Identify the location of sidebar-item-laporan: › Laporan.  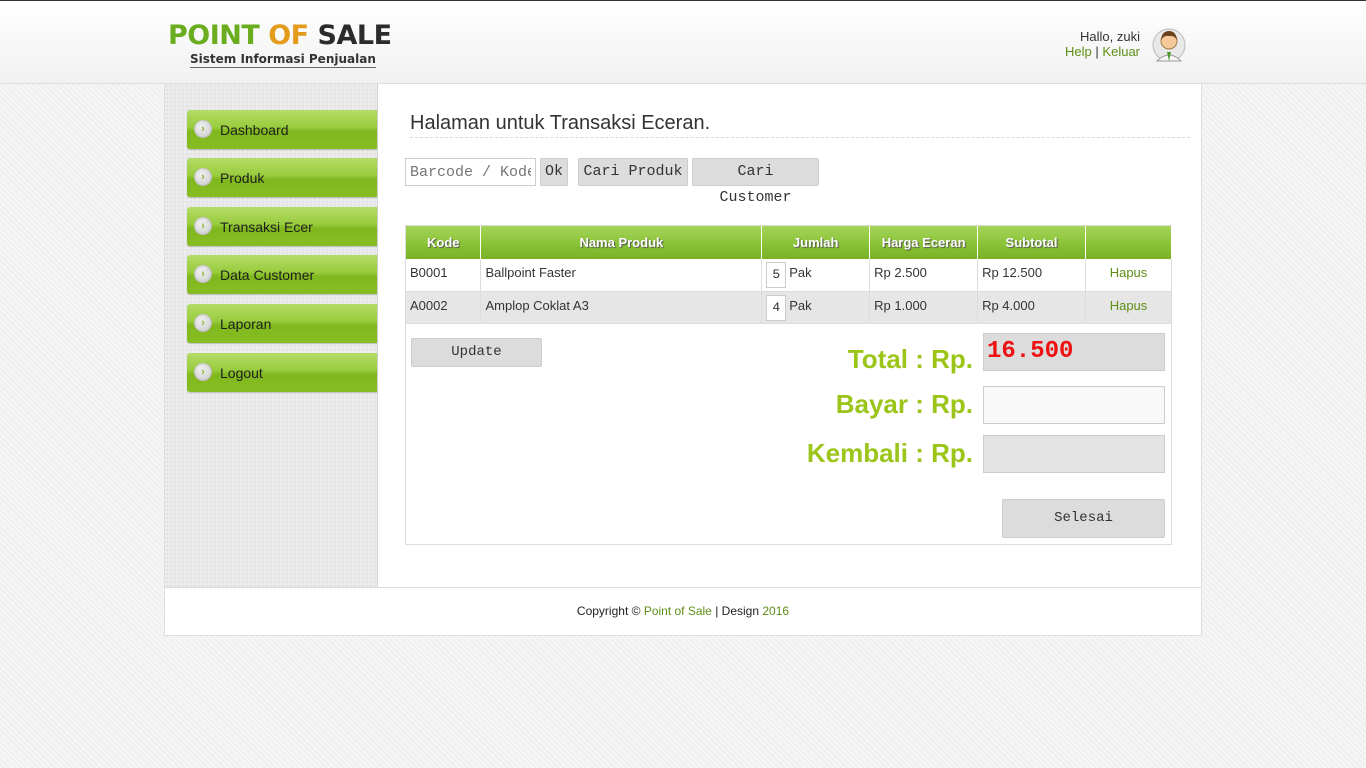
(282, 323).